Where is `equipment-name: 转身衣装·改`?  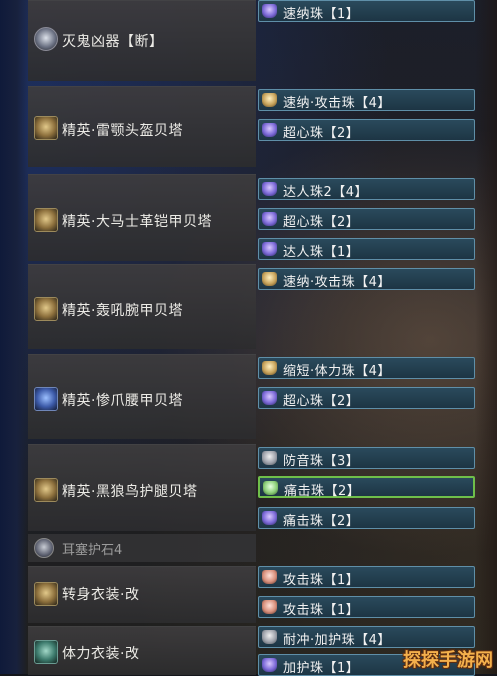
equipment-name: 转身衣装·改 is located at coordinates (101, 595).